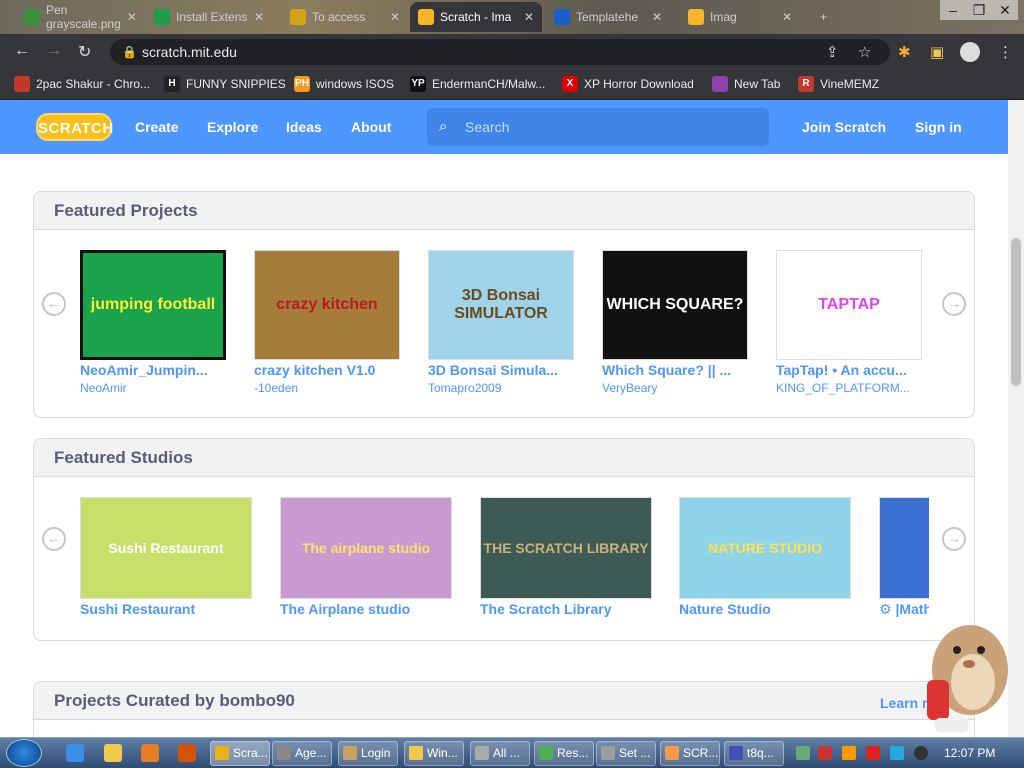 The width and height of the screenshot is (1024, 768). What do you see at coordinates (970, 52) in the screenshot?
I see `profile-avatar-icon` at bounding box center [970, 52].